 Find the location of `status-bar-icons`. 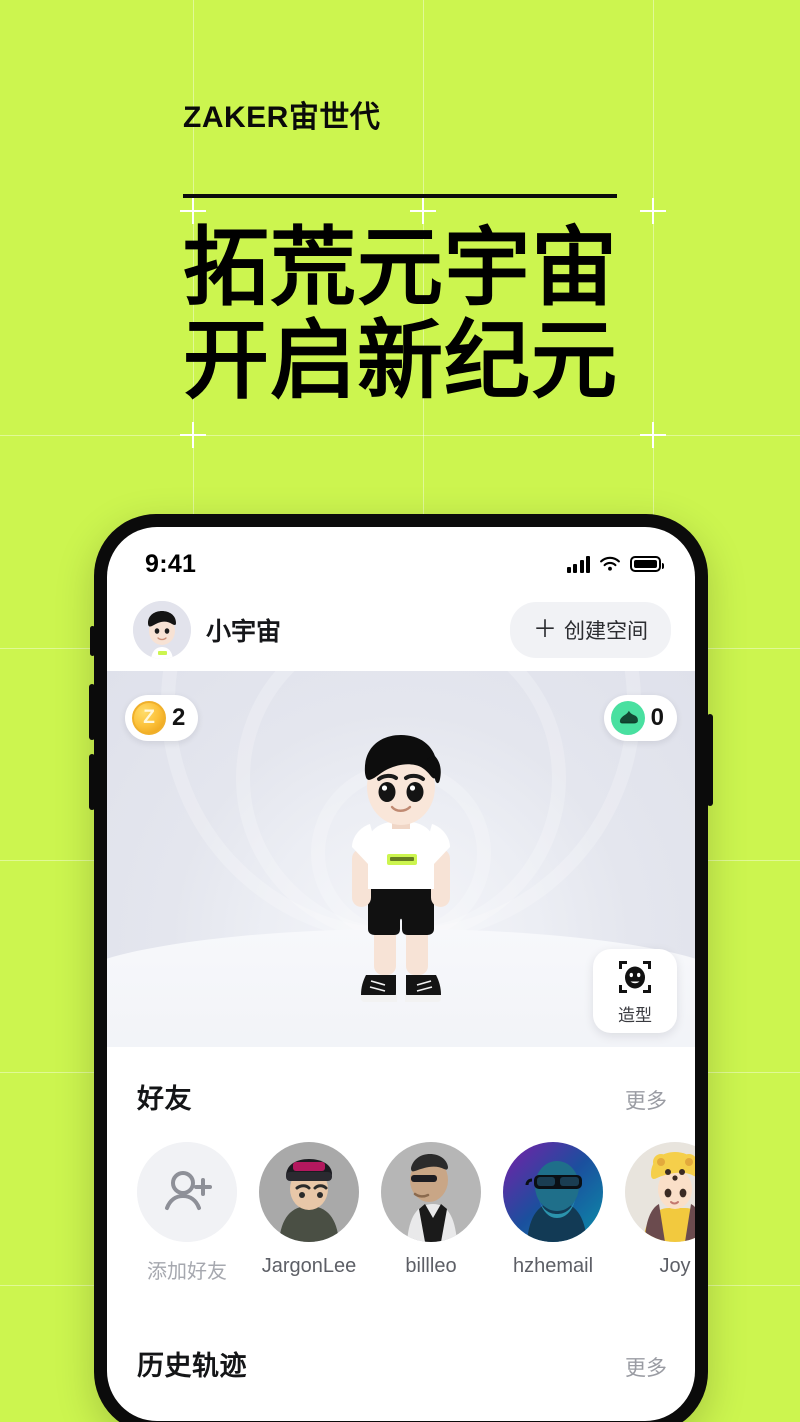

status-bar-icons is located at coordinates (615, 564).